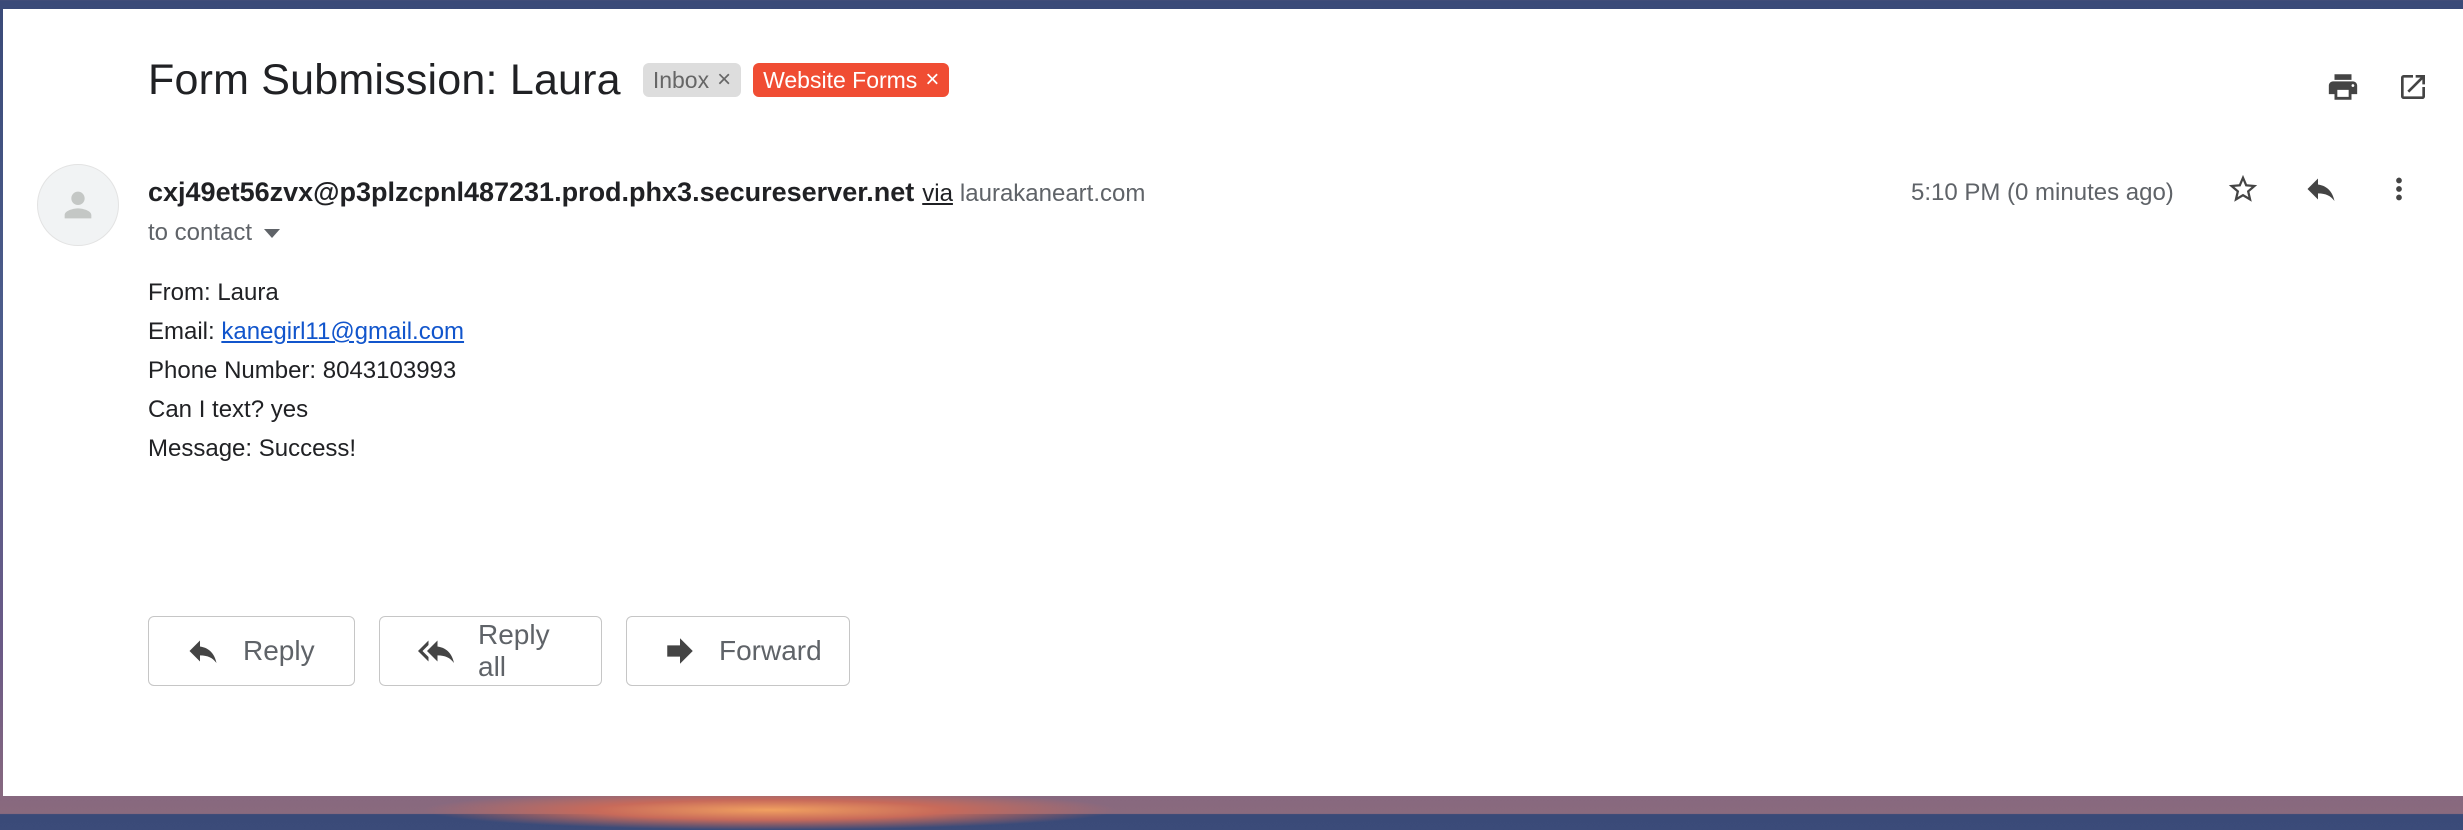  What do you see at coordinates (272, 233) in the screenshot?
I see `recipient-details-dropdown-icon` at bounding box center [272, 233].